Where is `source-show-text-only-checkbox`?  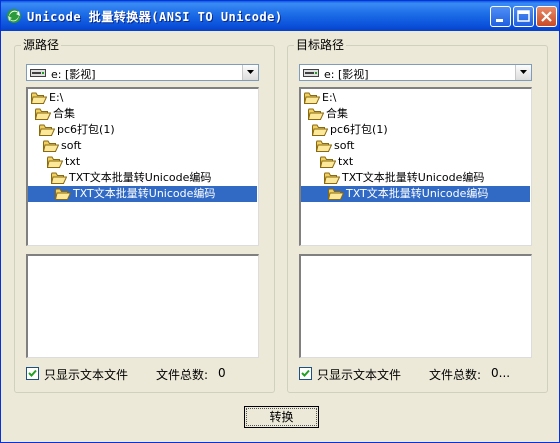 source-show-text-only-checkbox is located at coordinates (32, 373).